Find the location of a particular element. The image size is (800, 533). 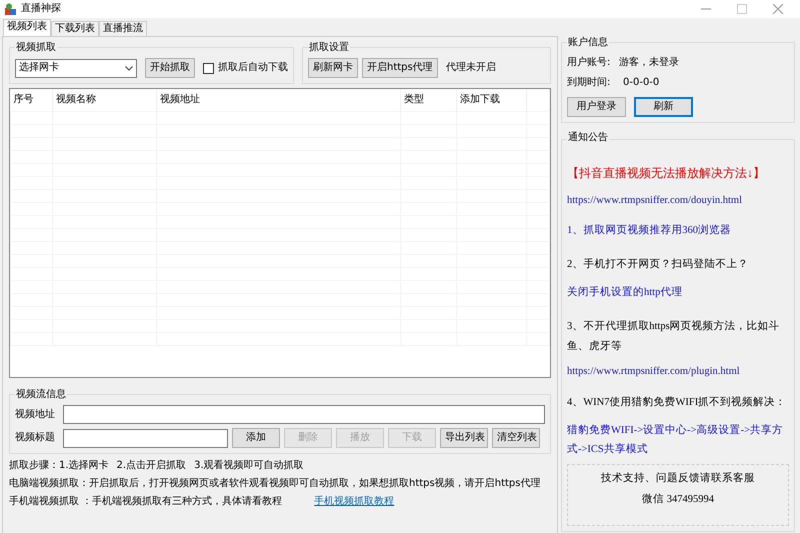

instruction-text: 电脑端视频抓取：开启抓取后，打开视频网页或者软件观看视频即可自动抓取，如果想抓取https视频，请开启https代理 is located at coordinates (274, 484).